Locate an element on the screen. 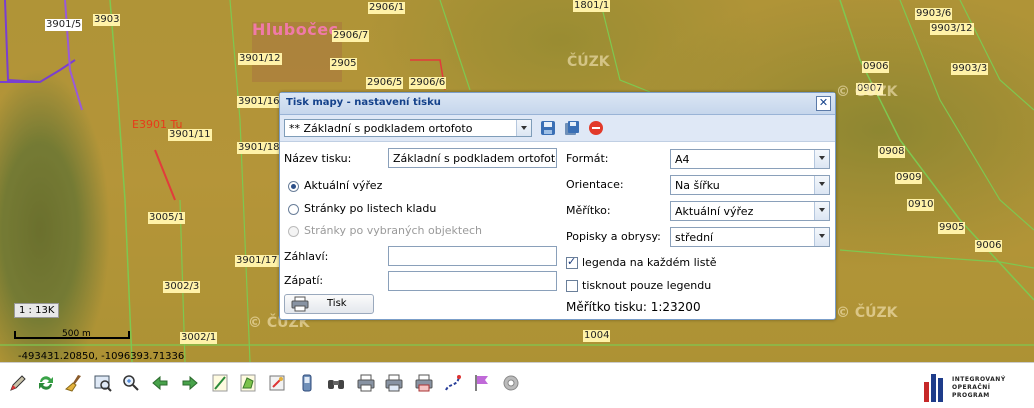 The height and width of the screenshot is (408, 1034). labels-outlines-value: střední is located at coordinates (694, 237).